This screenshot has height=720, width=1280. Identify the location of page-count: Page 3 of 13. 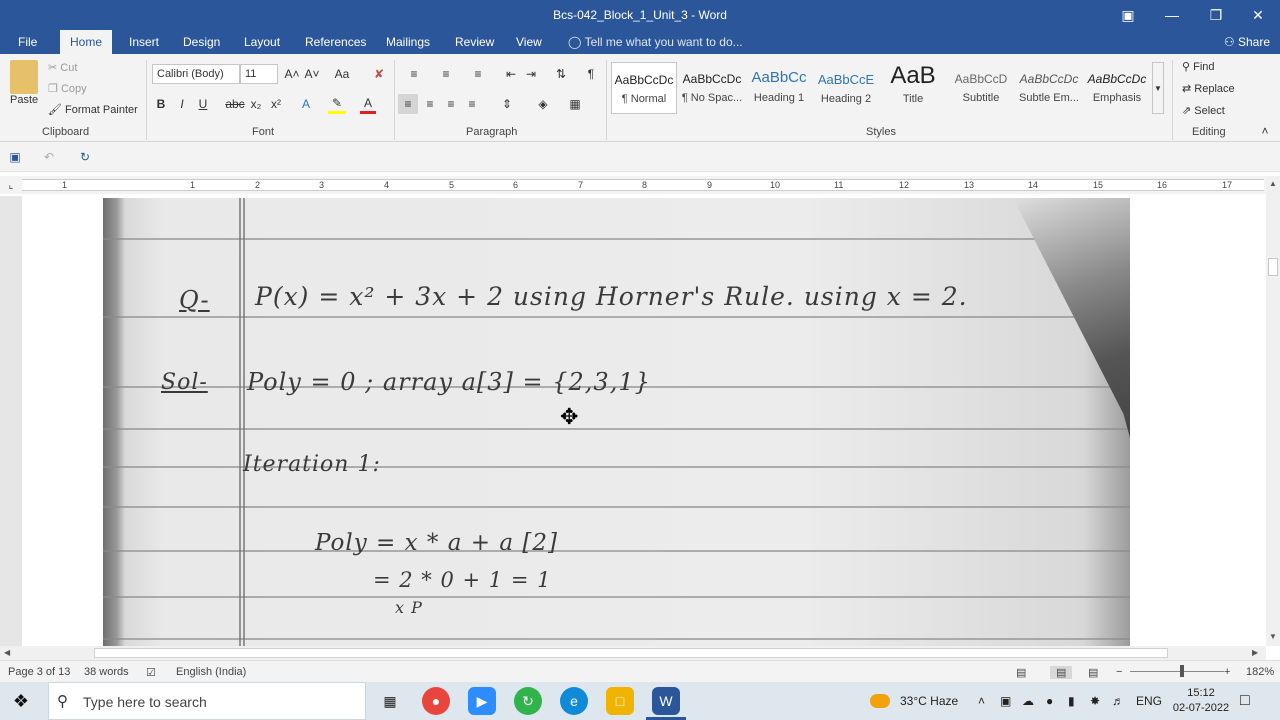
(39, 672).